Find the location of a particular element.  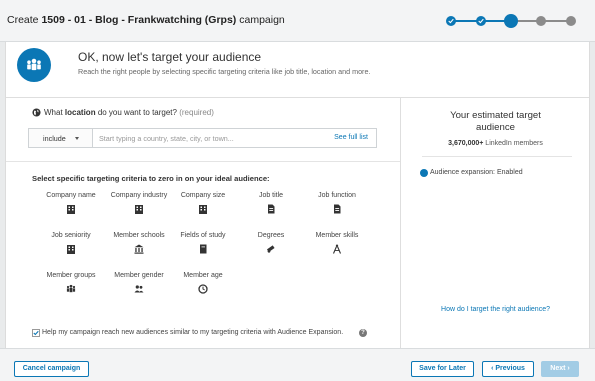

location-q-prefix: What is located at coordinates (53, 112).